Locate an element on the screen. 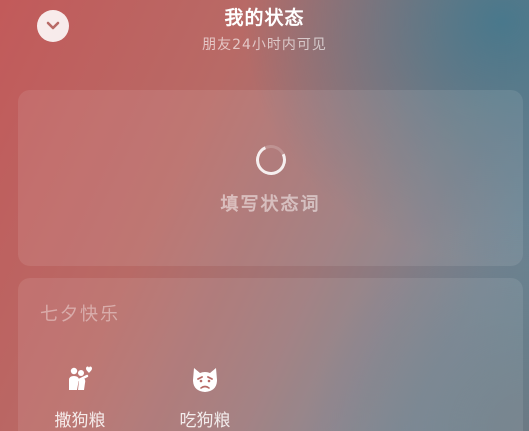 The image size is (529, 431). couple-heart-icon is located at coordinates (80, 378).